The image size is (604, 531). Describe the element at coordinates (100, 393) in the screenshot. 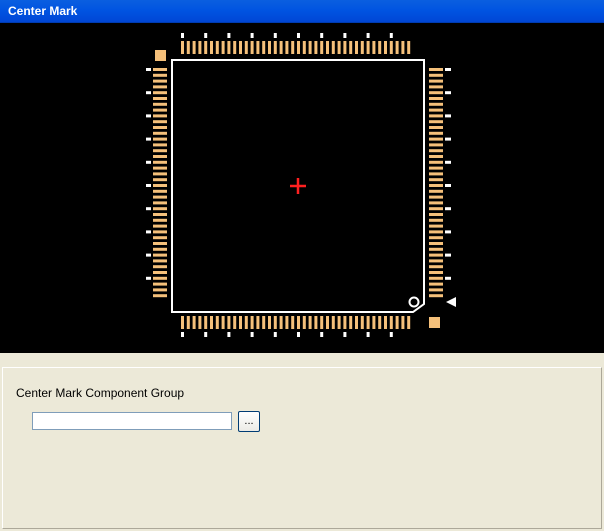

I see `group-label: Center Mark Component Group` at that location.